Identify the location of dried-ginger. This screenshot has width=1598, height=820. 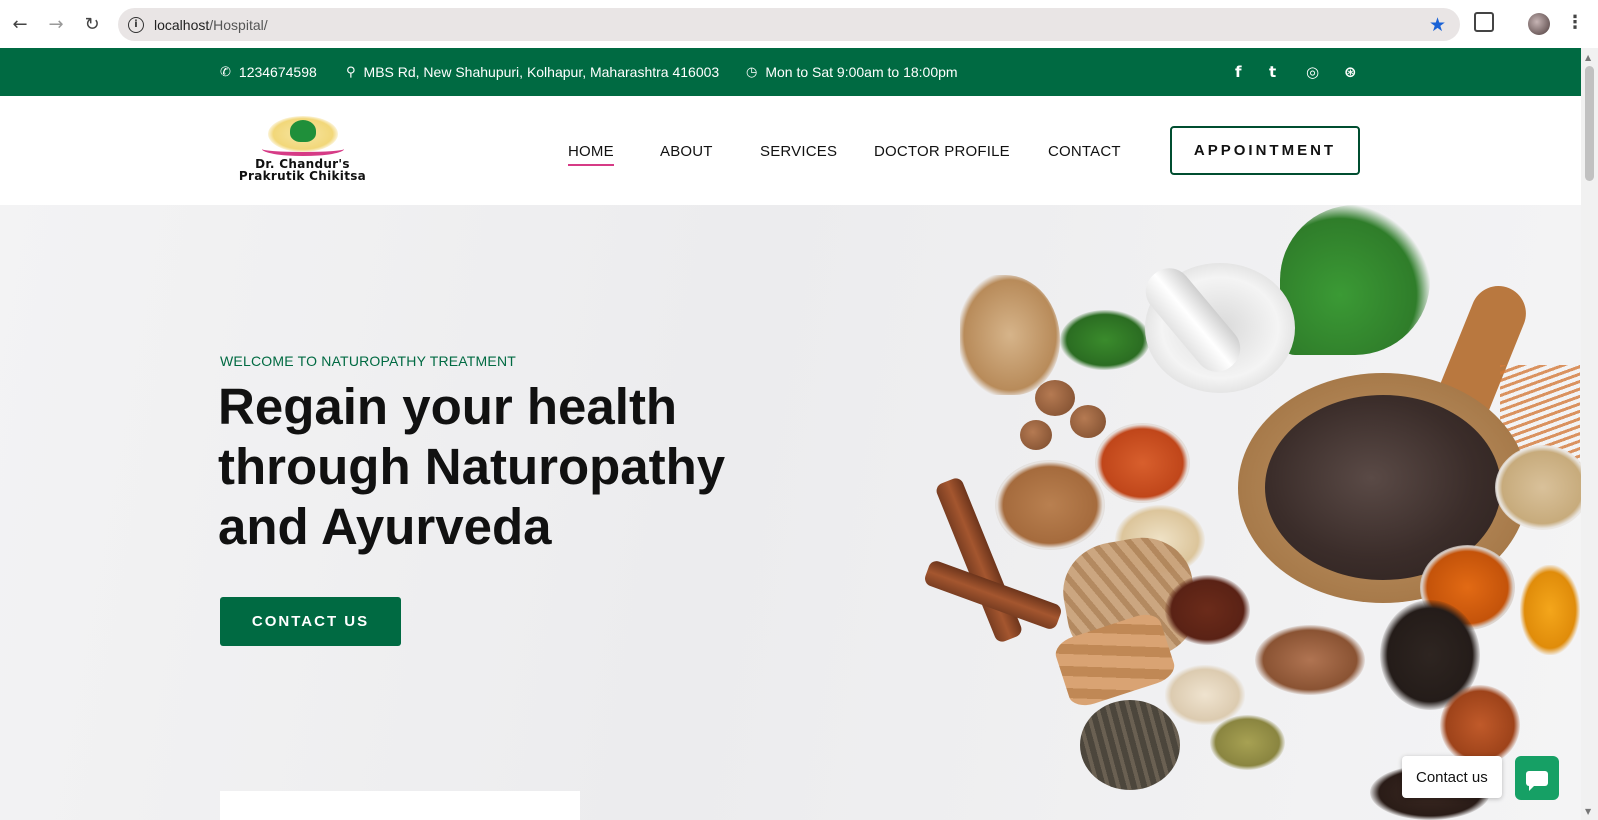
(1010, 335).